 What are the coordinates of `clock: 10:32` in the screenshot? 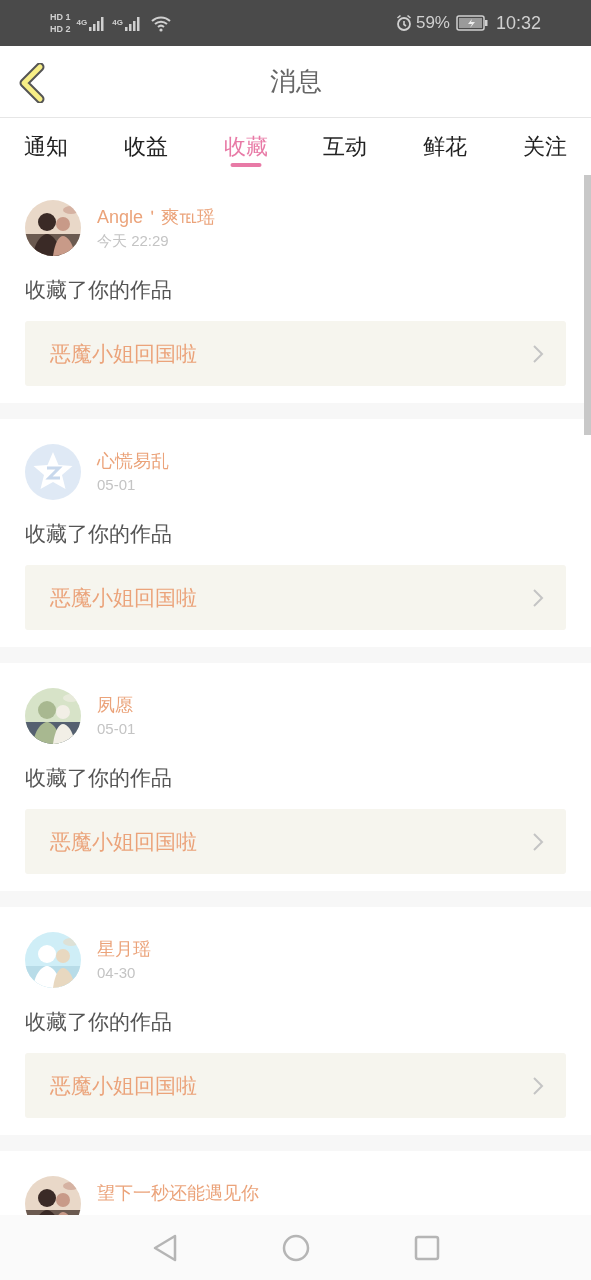 It's located at (518, 23).